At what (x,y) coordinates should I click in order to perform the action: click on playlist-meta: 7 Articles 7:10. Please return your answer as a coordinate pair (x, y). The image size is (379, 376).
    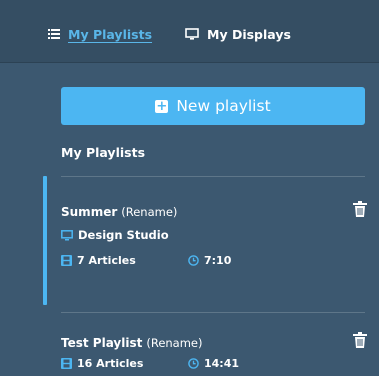
    Looking at the image, I should click on (214, 260).